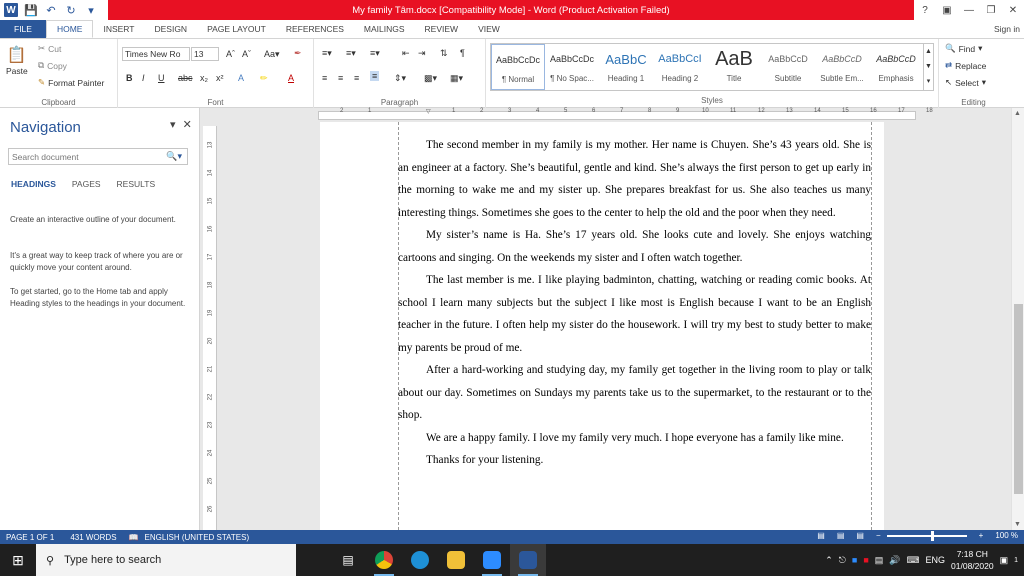 This screenshot has height=576, width=1024. Describe the element at coordinates (428, 111) in the screenshot. I see `indent-marker: ▽` at that location.